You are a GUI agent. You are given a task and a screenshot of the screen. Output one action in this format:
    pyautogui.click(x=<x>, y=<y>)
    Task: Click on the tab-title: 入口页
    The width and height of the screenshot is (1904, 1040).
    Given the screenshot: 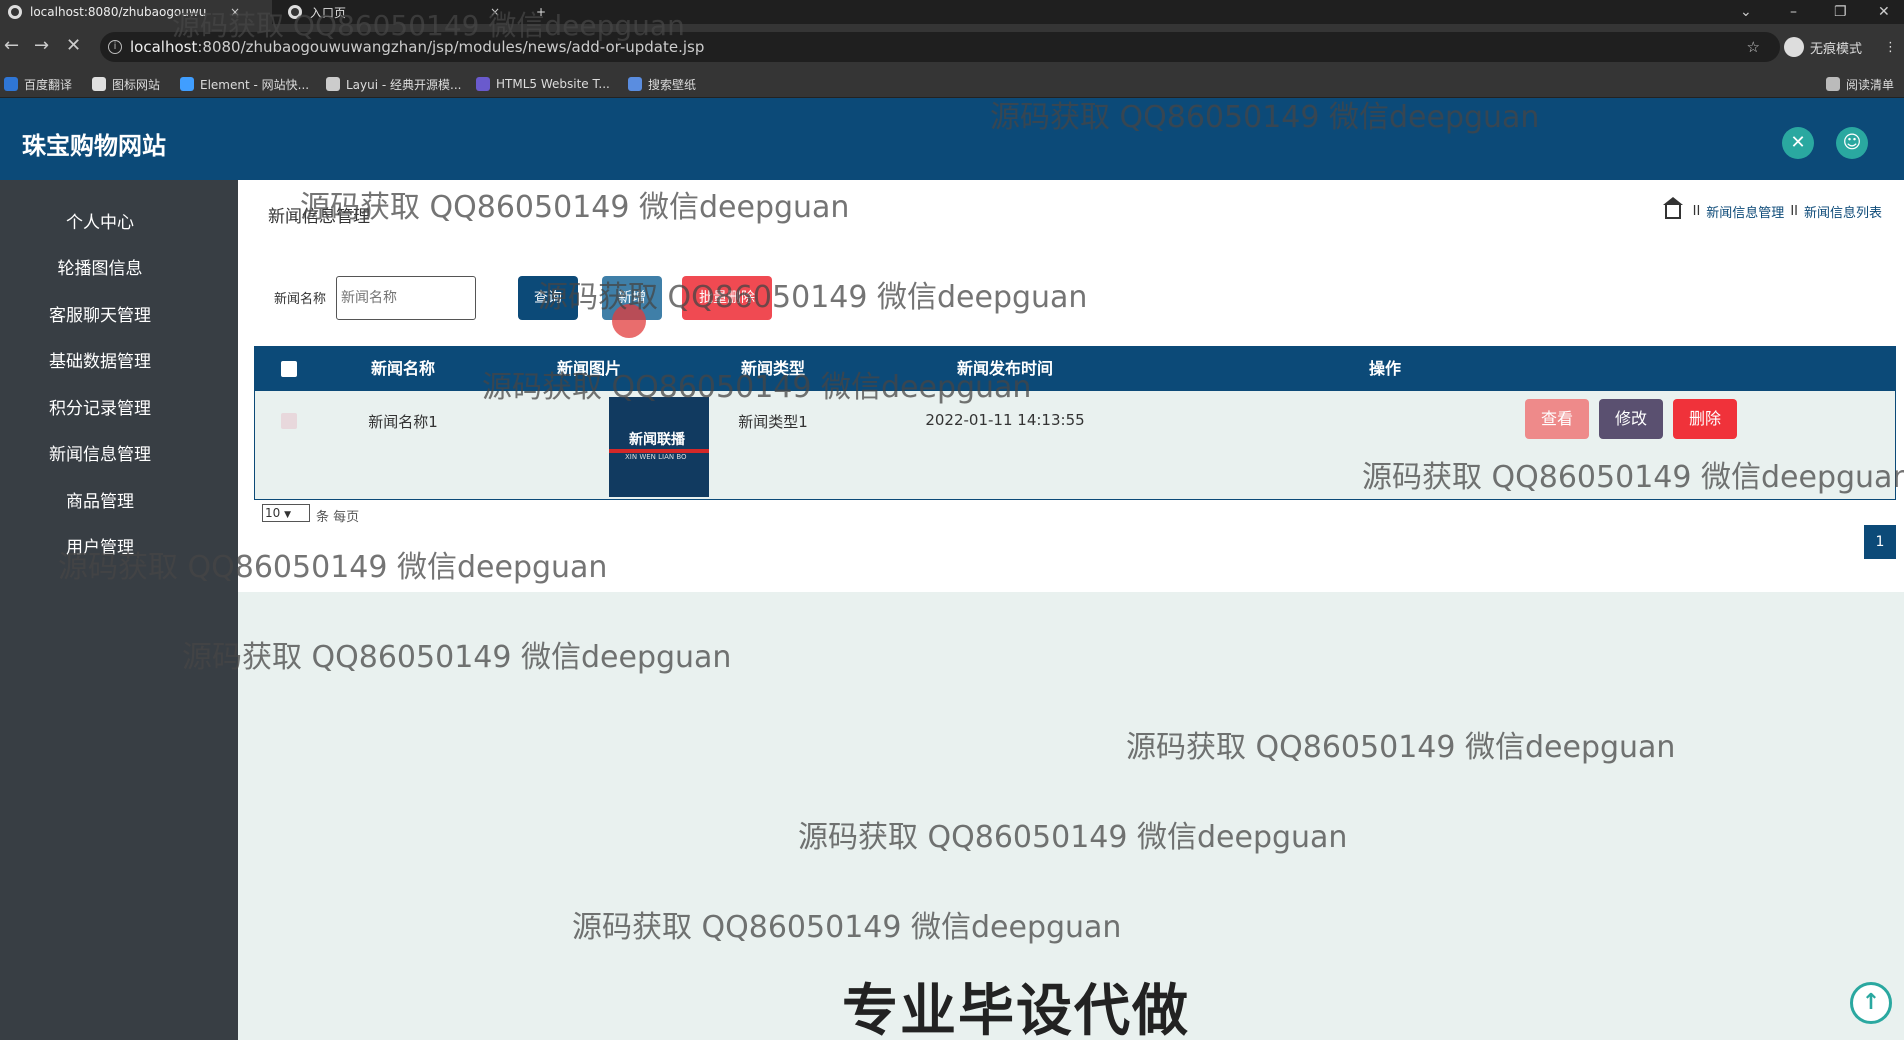 What is the action you would take?
    pyautogui.click(x=328, y=12)
    